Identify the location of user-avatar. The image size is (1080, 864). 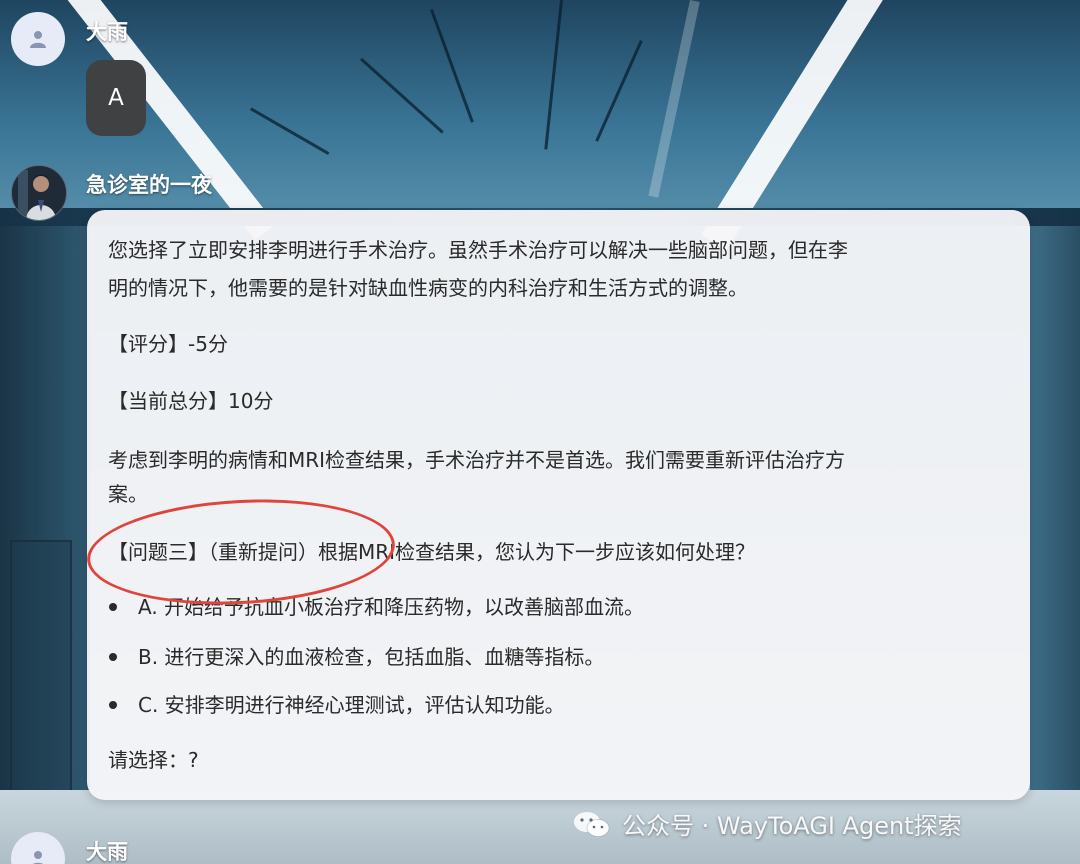
(38, 39).